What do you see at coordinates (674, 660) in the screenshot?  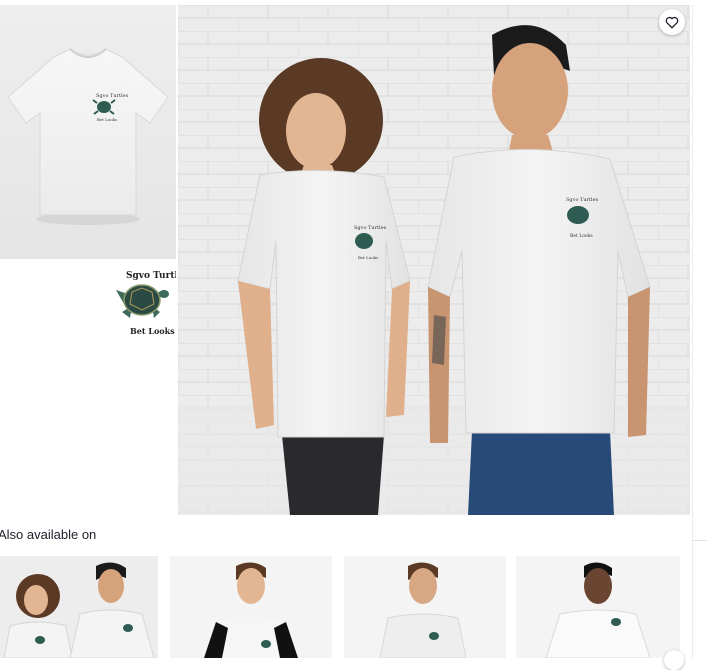 I see `carousel-next-button` at bounding box center [674, 660].